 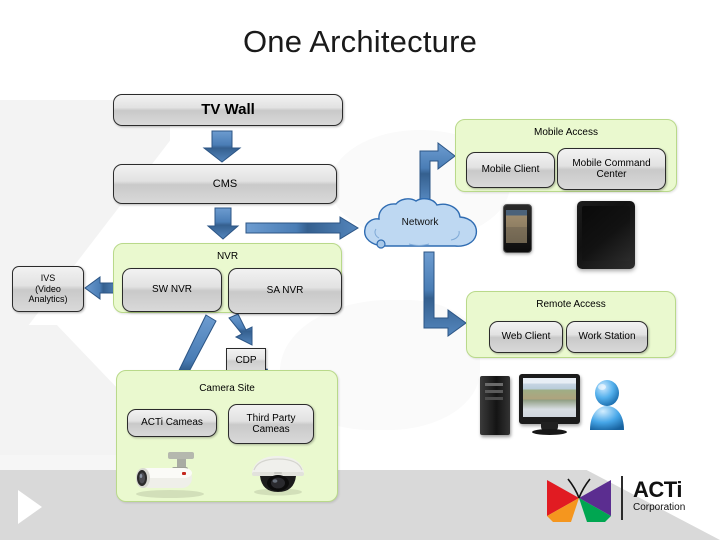 I want to click on node-web-client-label: Web Client, so click(x=526, y=337).